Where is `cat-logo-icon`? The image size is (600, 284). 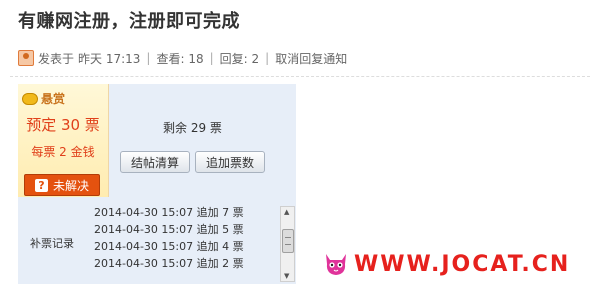 cat-logo-icon is located at coordinates (336, 264).